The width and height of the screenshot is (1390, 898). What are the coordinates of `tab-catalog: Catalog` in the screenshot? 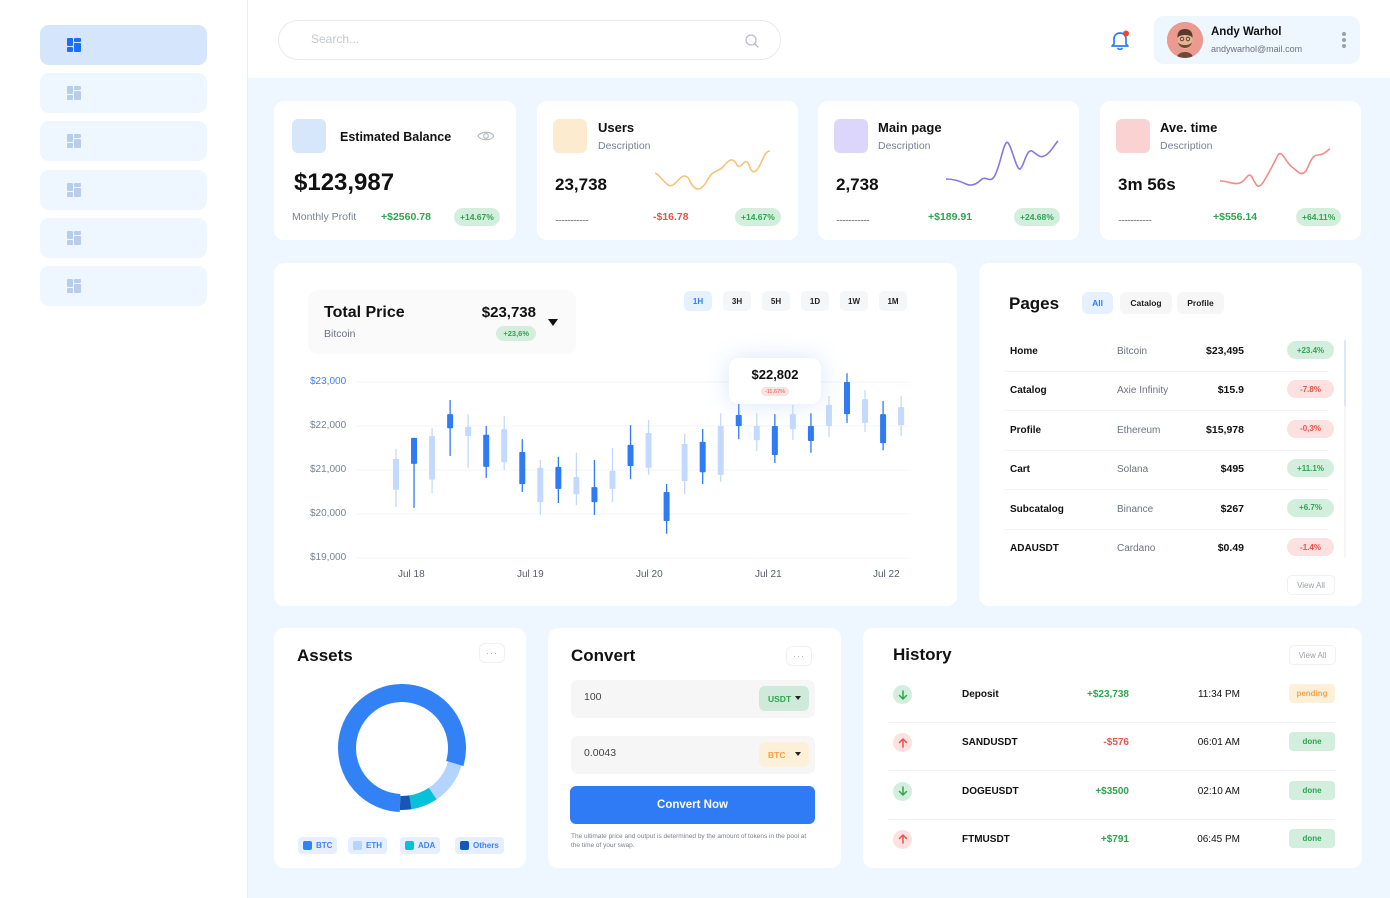 It's located at (1146, 303).